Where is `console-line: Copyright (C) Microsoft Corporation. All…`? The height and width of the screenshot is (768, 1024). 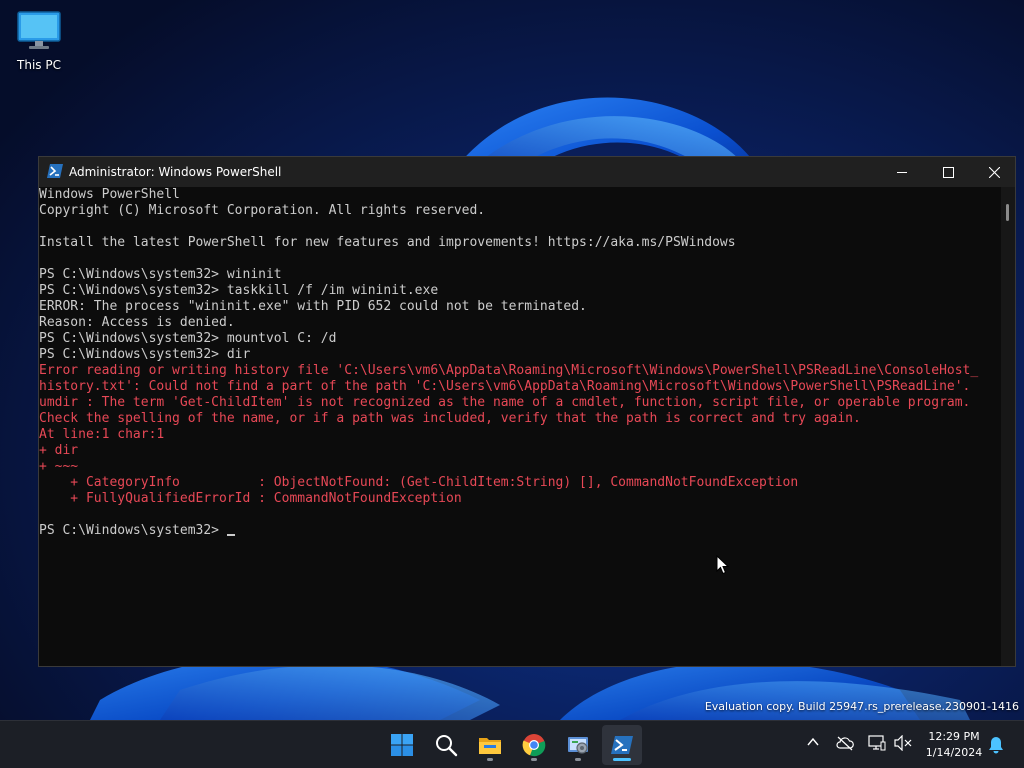 console-line: Copyright (C) Microsoft Corporation. All… is located at coordinates (262, 210).